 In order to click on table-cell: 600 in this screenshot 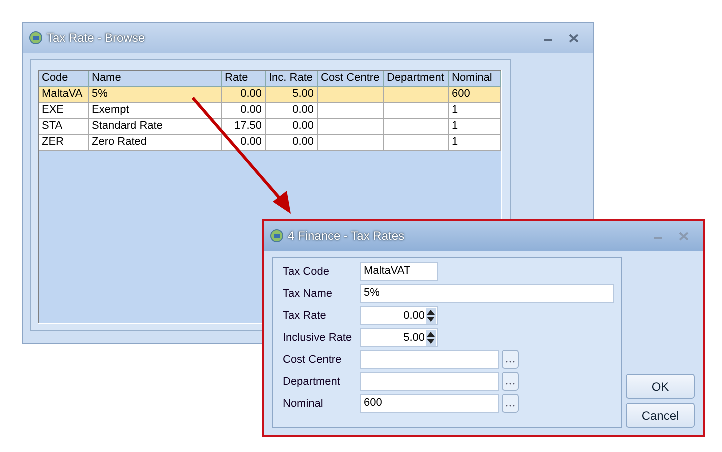, I will do `click(475, 95)`.